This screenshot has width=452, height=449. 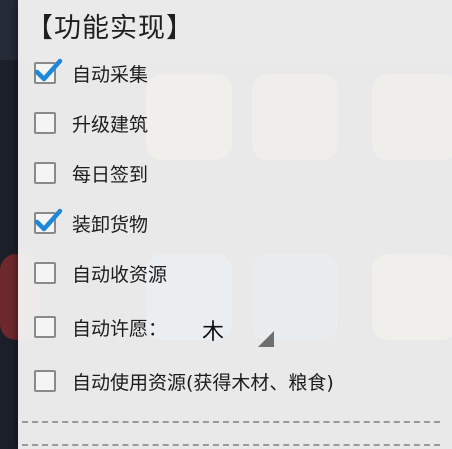 What do you see at coordinates (203, 382) in the screenshot?
I see `option-label: 自动使用资源(获得木材、粮食)` at bounding box center [203, 382].